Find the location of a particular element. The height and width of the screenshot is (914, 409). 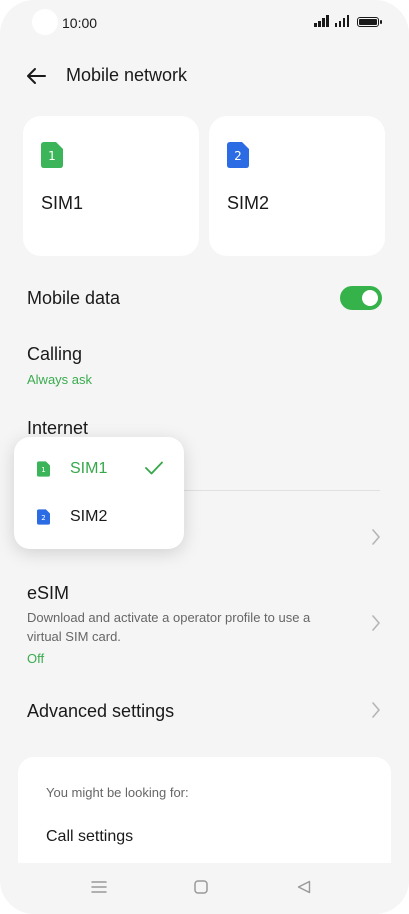

calling-value: Always ask is located at coordinates (60, 379).